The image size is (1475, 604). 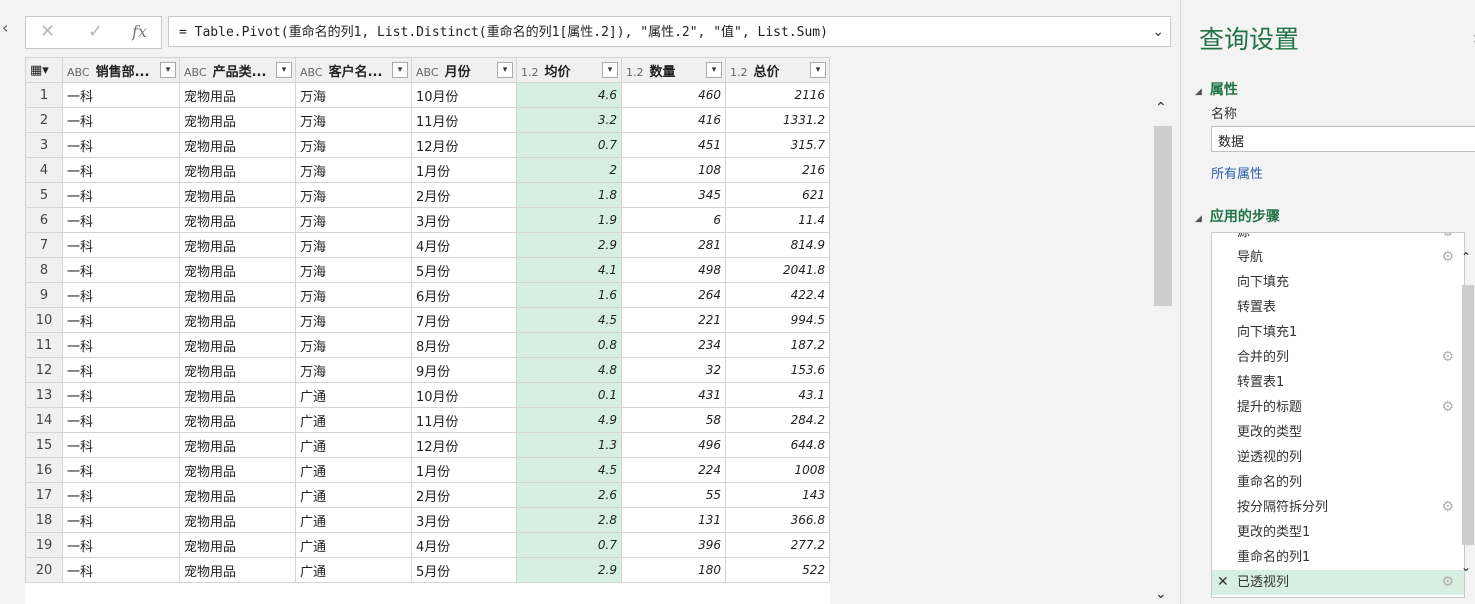 What do you see at coordinates (464, 145) in the screenshot?
I see `table-cell: 12月份` at bounding box center [464, 145].